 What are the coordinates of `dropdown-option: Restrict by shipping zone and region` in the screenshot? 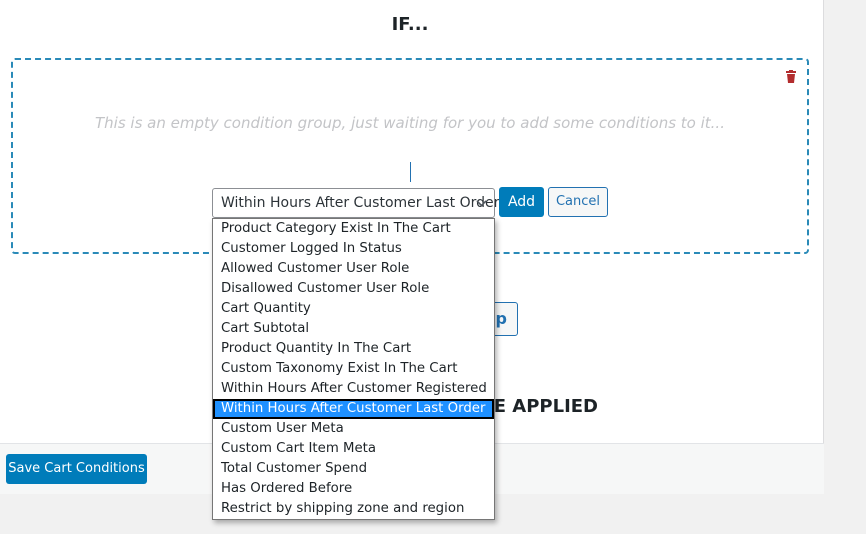 It's located at (353, 509).